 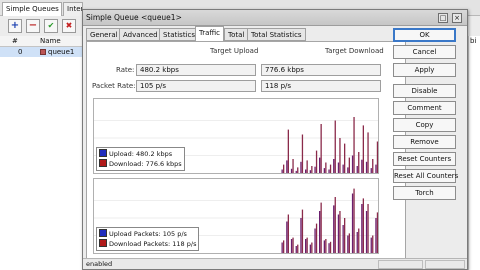 I want to click on target-download-header: Target Download, so click(x=354, y=51).